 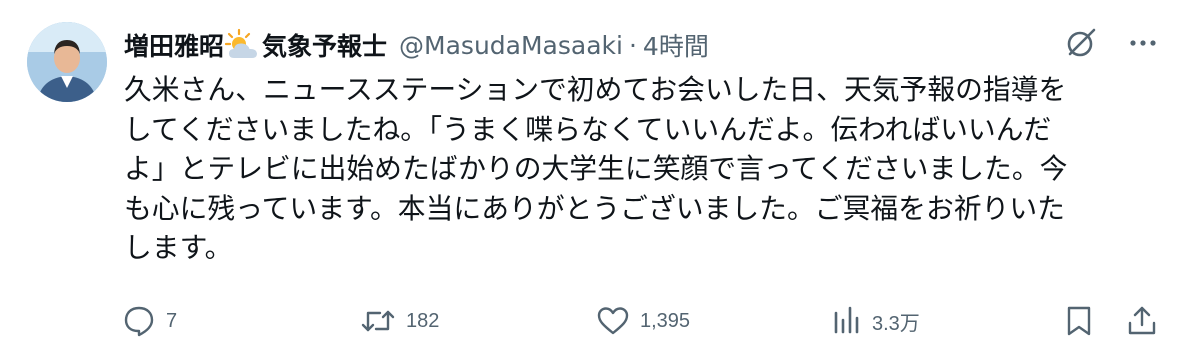 I want to click on author-name-suffix: 気象予報士, so click(x=325, y=46).